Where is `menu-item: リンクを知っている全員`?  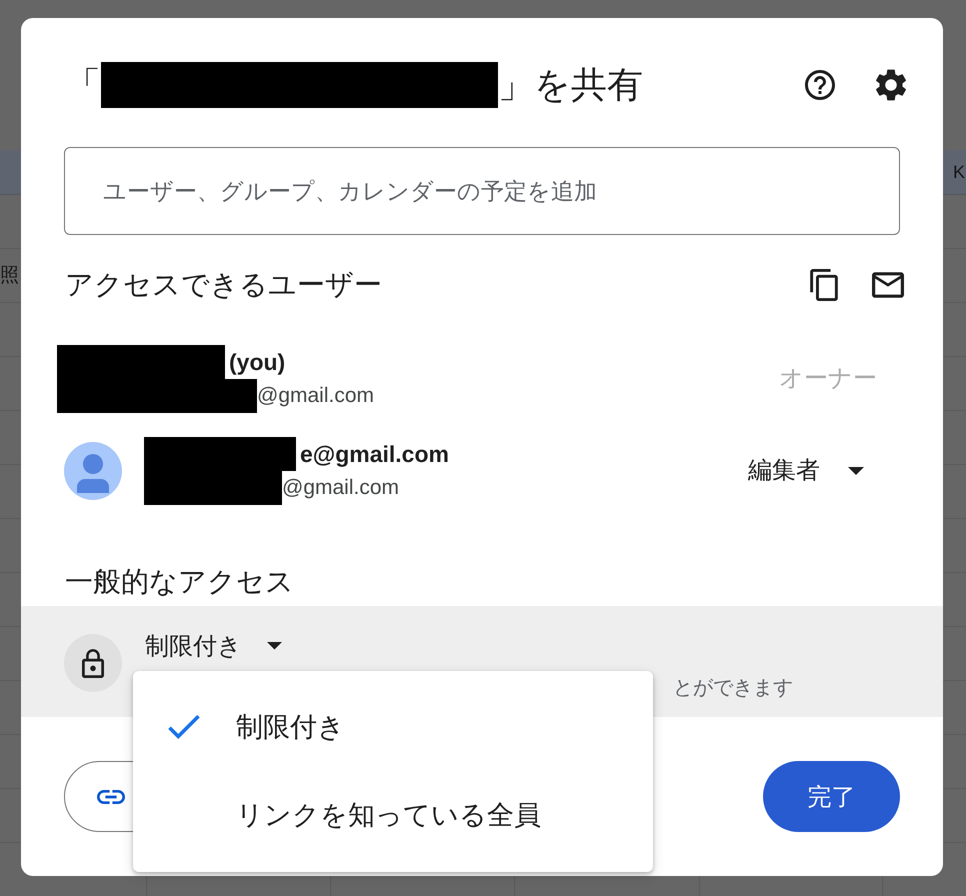
menu-item: リンクを知っている全員 is located at coordinates (393, 815).